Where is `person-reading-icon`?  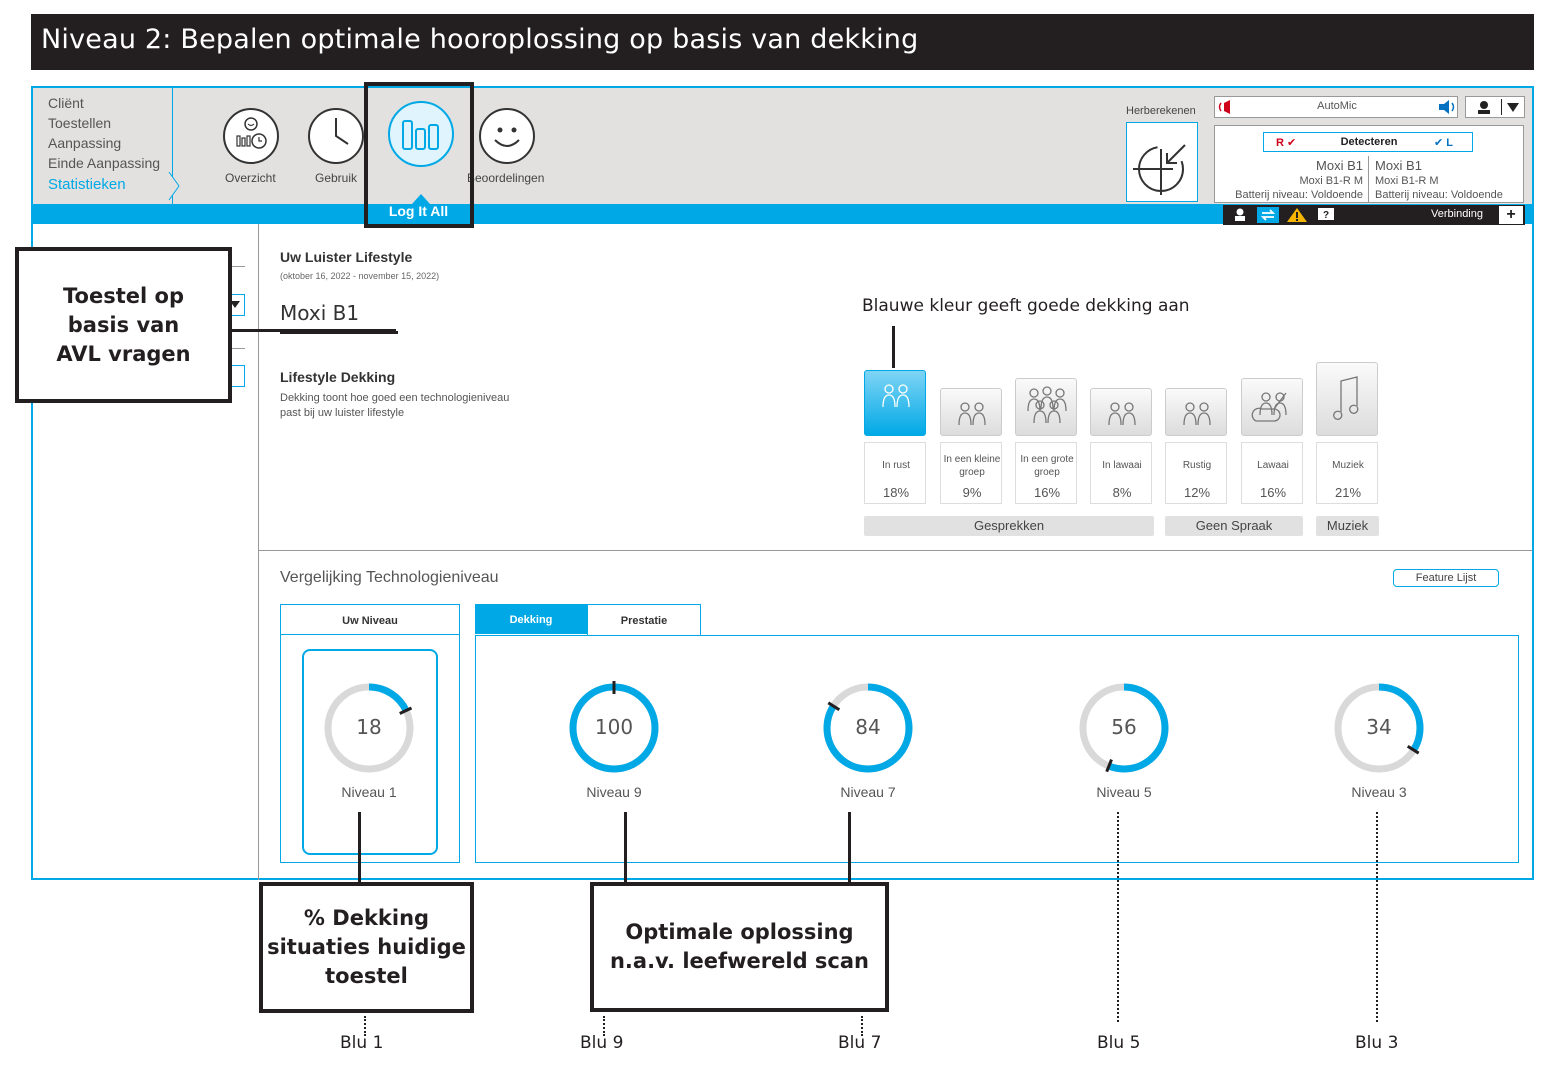 person-reading-icon is located at coordinates (1196, 412).